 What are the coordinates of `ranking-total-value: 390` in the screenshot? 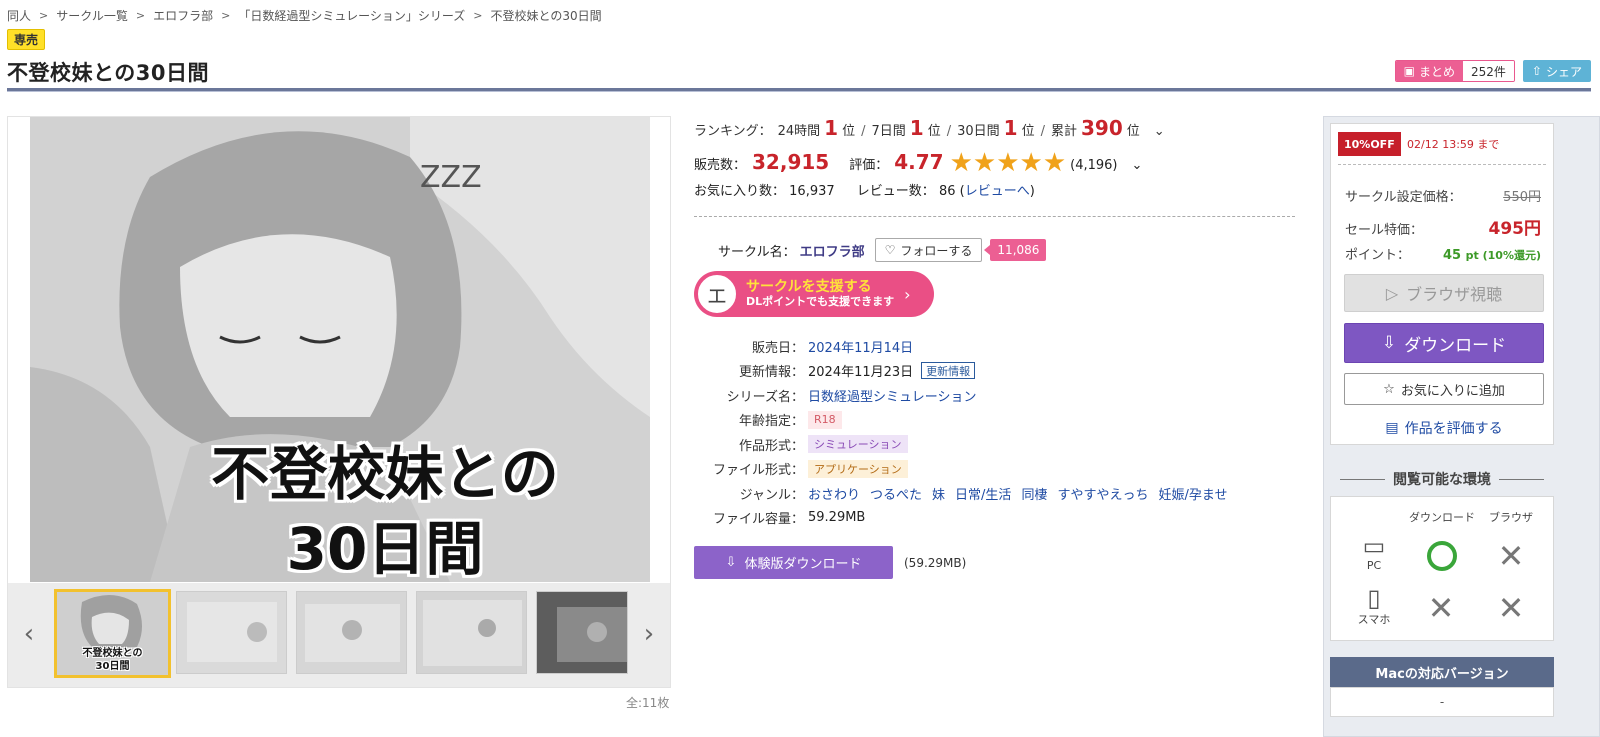 It's located at (1102, 128).